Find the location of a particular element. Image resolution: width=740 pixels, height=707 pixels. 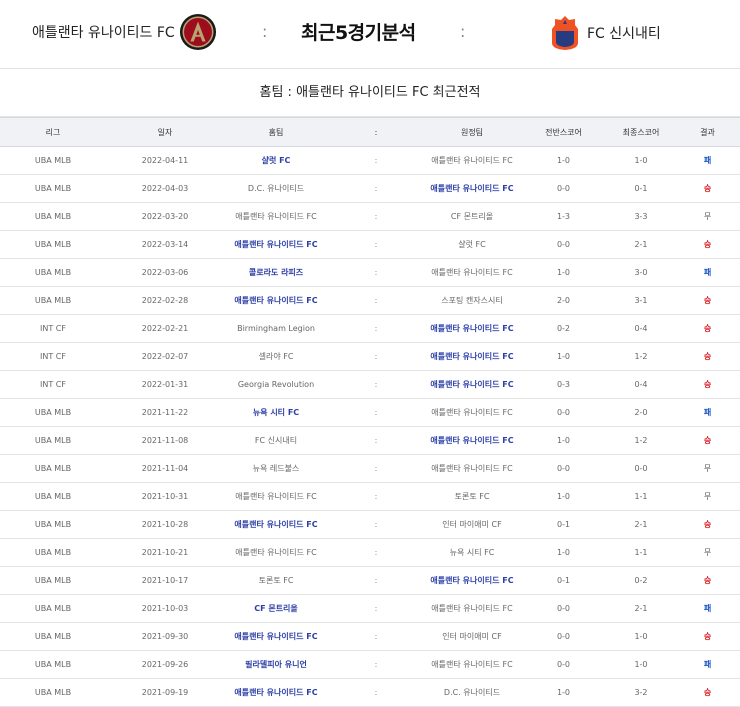

final-score-cell: 1-0 is located at coordinates (641, 636).